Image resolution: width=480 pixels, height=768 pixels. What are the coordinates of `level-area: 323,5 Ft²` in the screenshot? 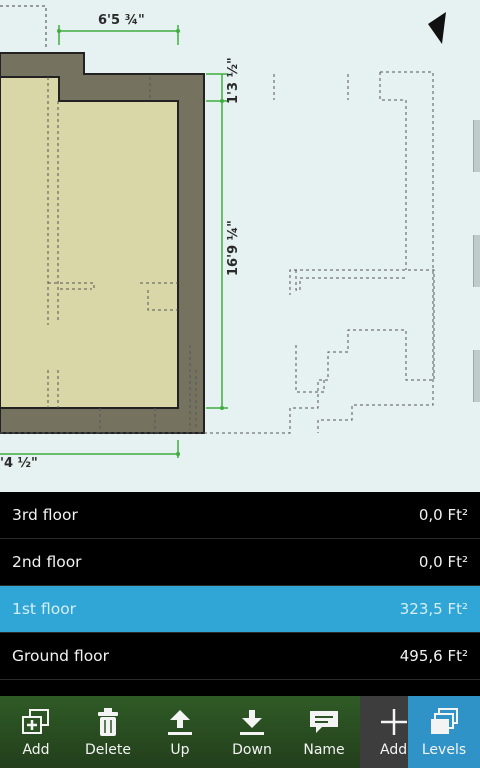 It's located at (433, 609).